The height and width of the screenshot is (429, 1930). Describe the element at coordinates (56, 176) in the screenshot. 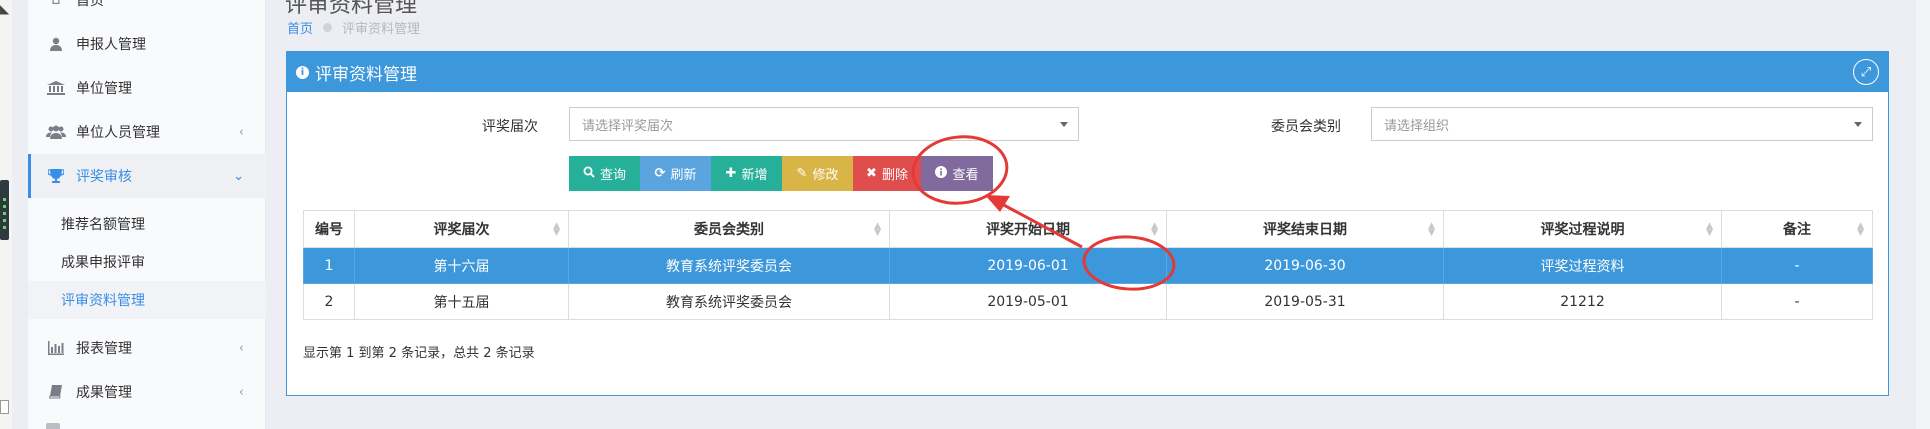

I see `trophy-icon` at that location.